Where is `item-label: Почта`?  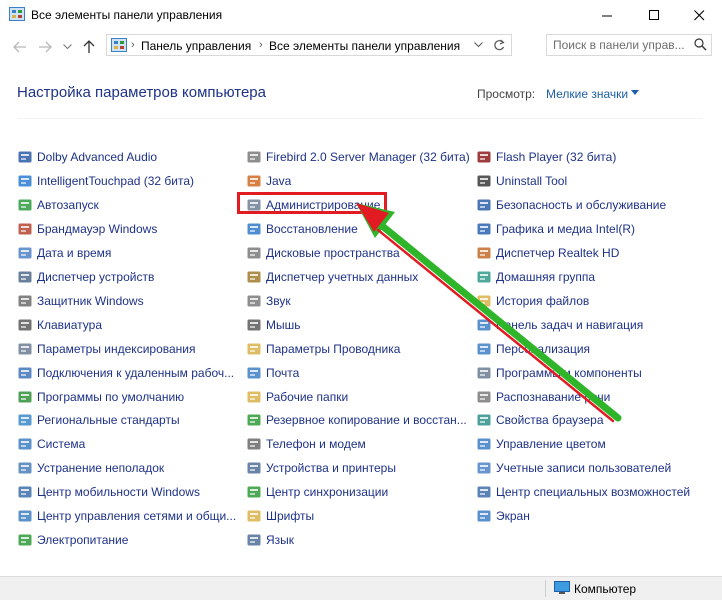
item-label: Почта is located at coordinates (282, 373).